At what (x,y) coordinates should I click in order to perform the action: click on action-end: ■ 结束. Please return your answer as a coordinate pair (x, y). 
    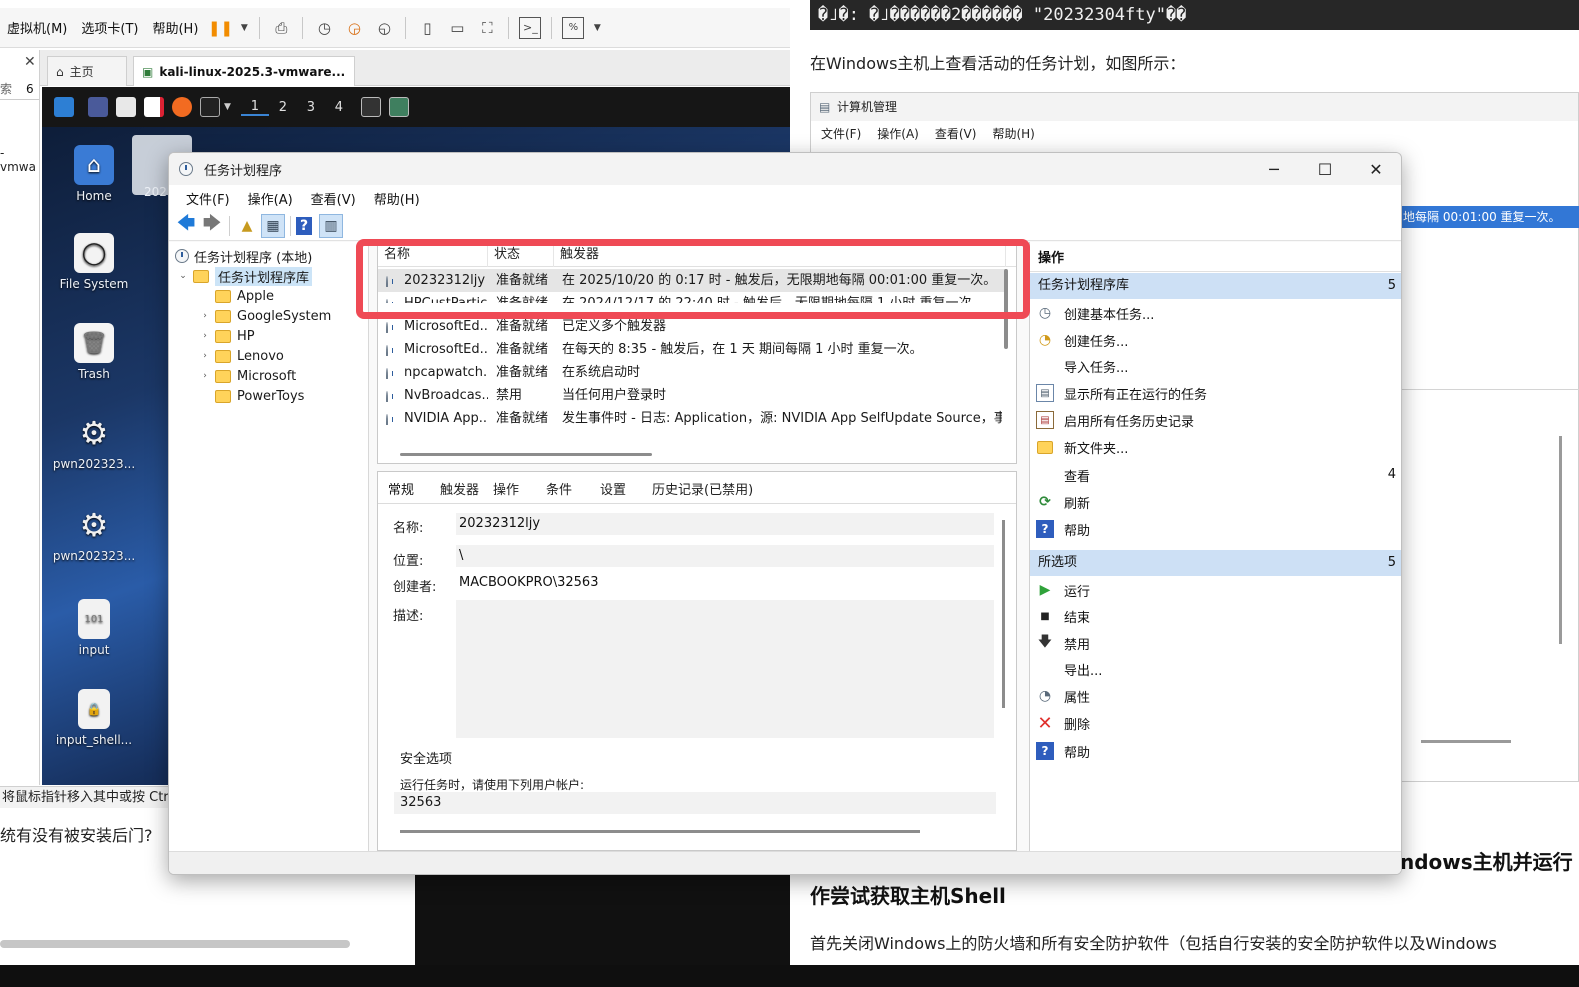
    Looking at the image, I should click on (1215, 616).